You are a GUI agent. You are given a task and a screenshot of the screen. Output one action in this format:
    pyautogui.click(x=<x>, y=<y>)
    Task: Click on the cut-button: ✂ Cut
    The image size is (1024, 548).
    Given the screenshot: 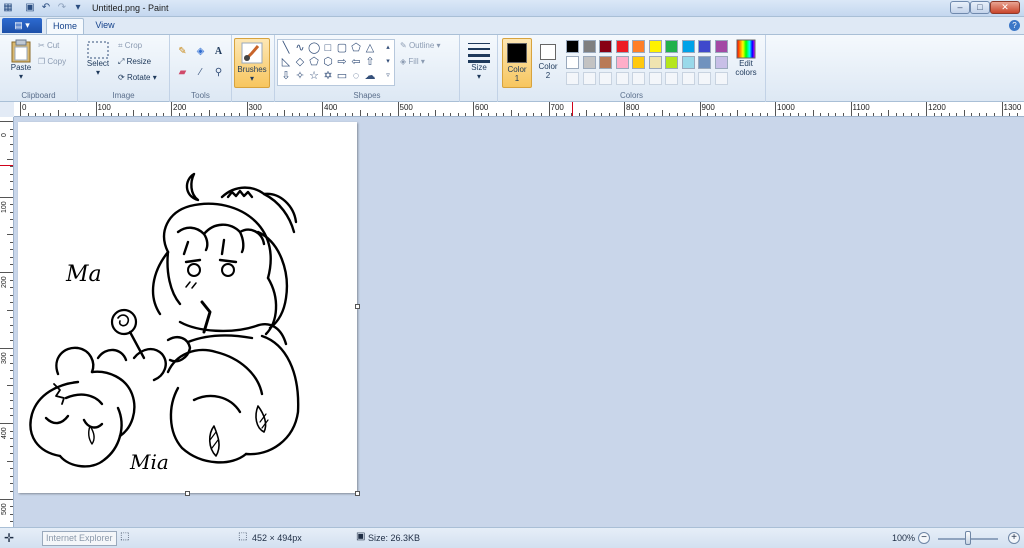 What is the action you would take?
    pyautogui.click(x=48, y=45)
    